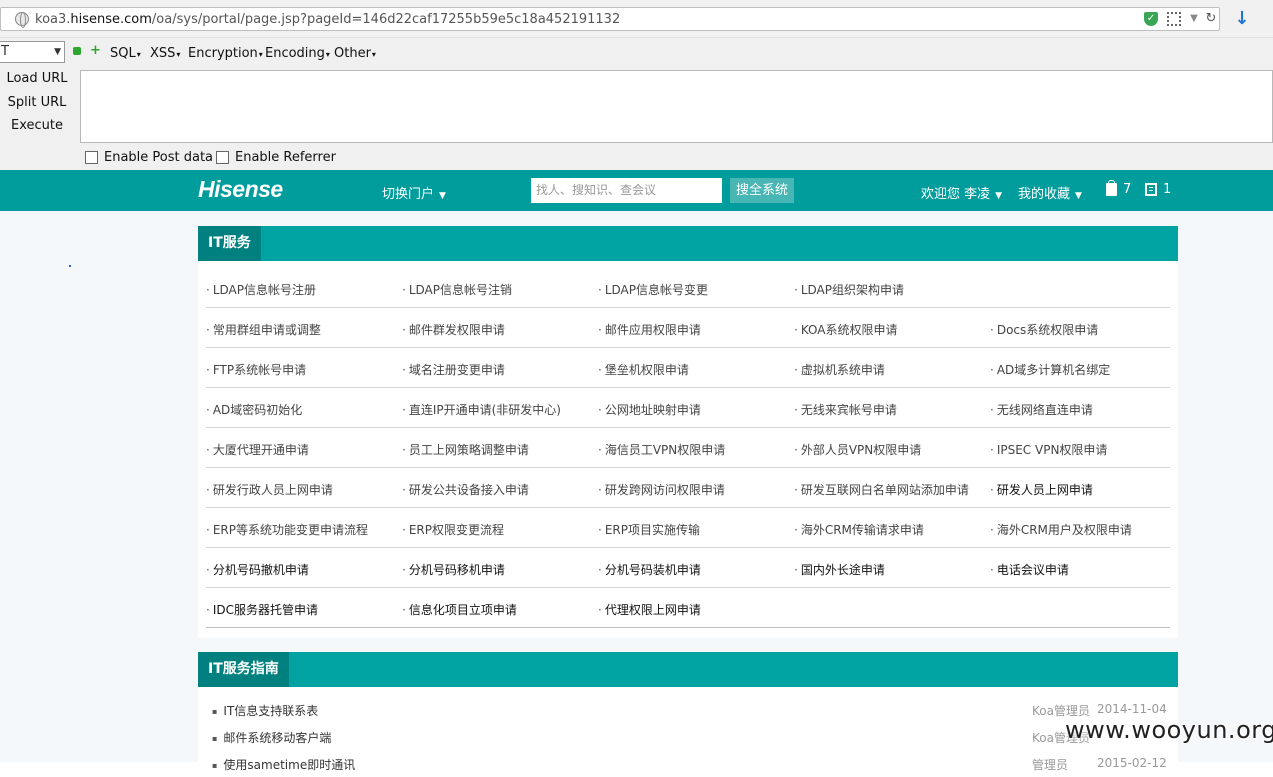  Describe the element at coordinates (287, 529) in the screenshot. I see `service-link: ERP等系统功能变更申请流程` at that location.